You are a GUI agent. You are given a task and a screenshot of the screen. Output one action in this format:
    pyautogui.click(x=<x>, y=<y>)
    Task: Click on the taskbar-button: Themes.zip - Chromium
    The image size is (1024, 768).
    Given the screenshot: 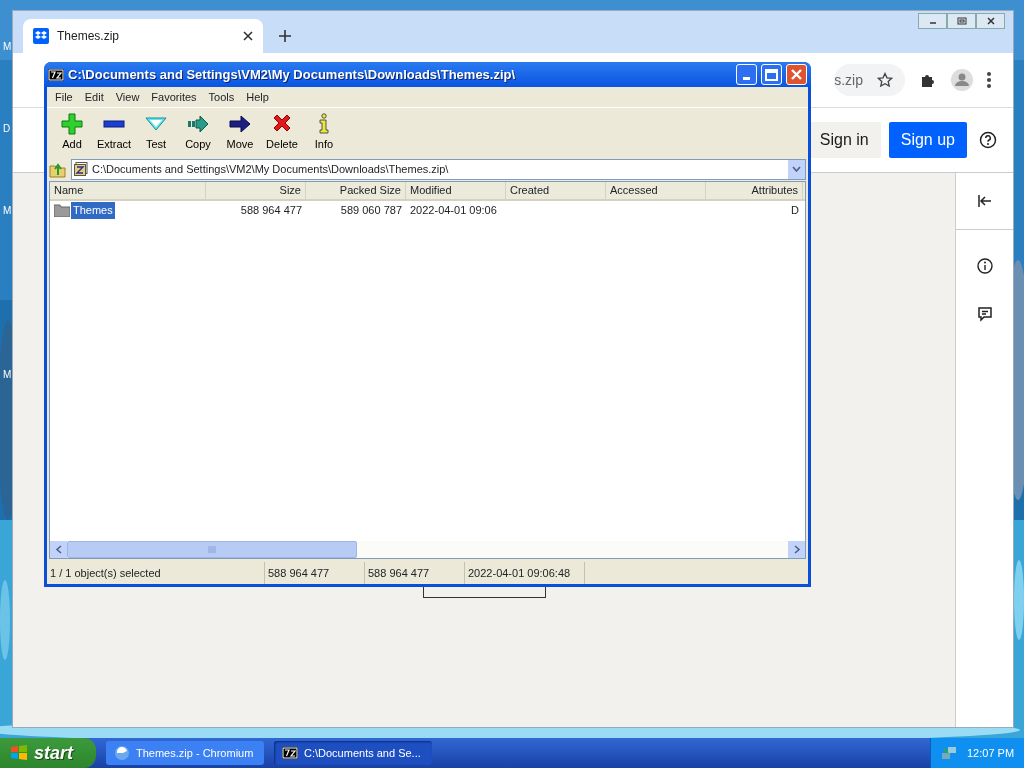 What is the action you would take?
    pyautogui.click(x=185, y=753)
    